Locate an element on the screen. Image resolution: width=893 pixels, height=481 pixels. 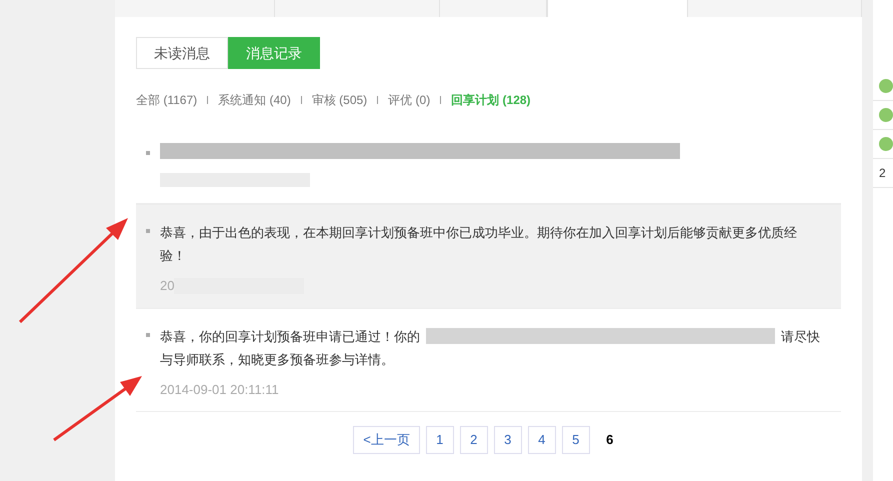
filter-link: 审核 (505) is located at coordinates (340, 100).